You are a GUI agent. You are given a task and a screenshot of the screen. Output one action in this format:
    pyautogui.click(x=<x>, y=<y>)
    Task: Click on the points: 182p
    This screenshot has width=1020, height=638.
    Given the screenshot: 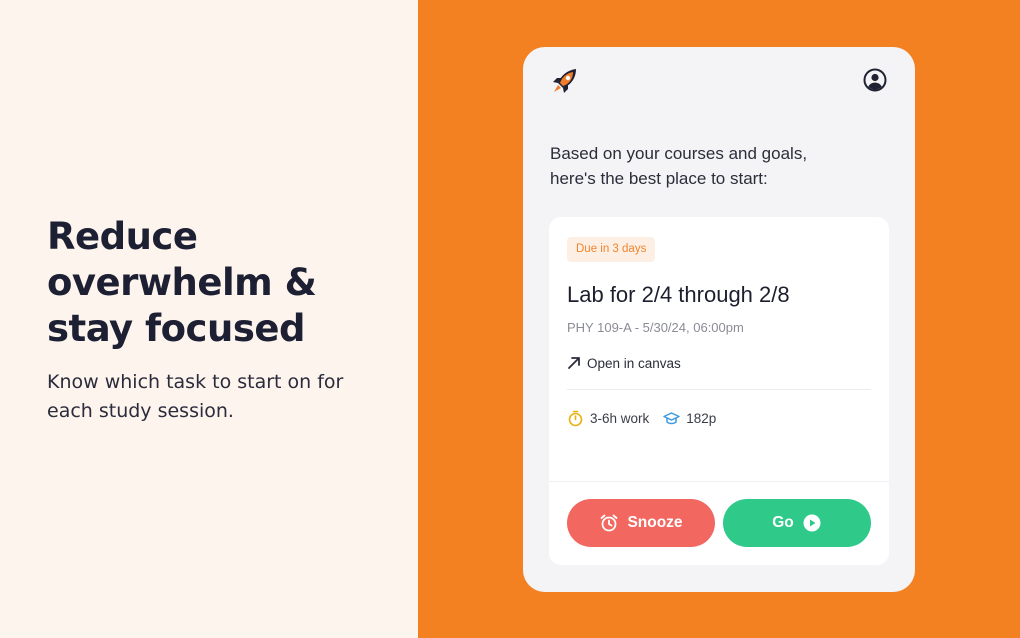 What is the action you would take?
    pyautogui.click(x=689, y=418)
    